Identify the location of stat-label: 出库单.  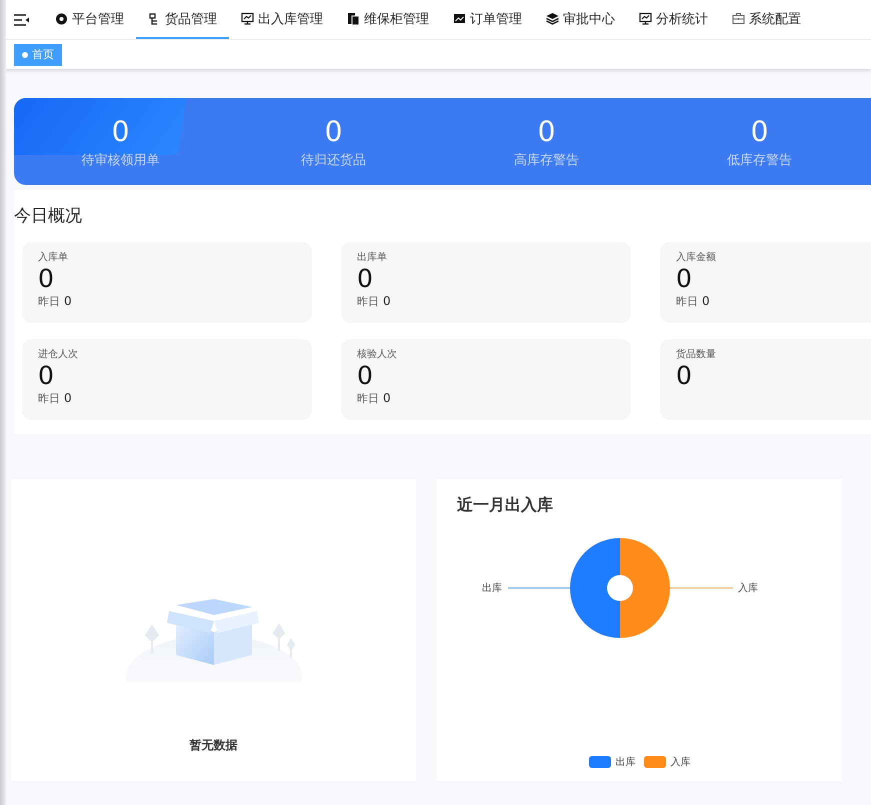
(372, 257).